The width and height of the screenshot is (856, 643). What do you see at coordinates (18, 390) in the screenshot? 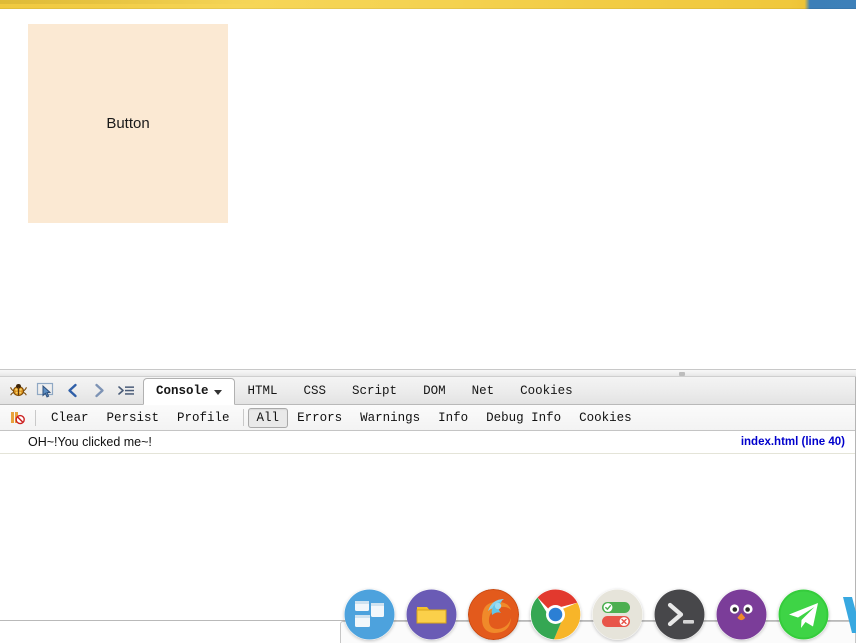
I see `firebug-bug-icon` at bounding box center [18, 390].